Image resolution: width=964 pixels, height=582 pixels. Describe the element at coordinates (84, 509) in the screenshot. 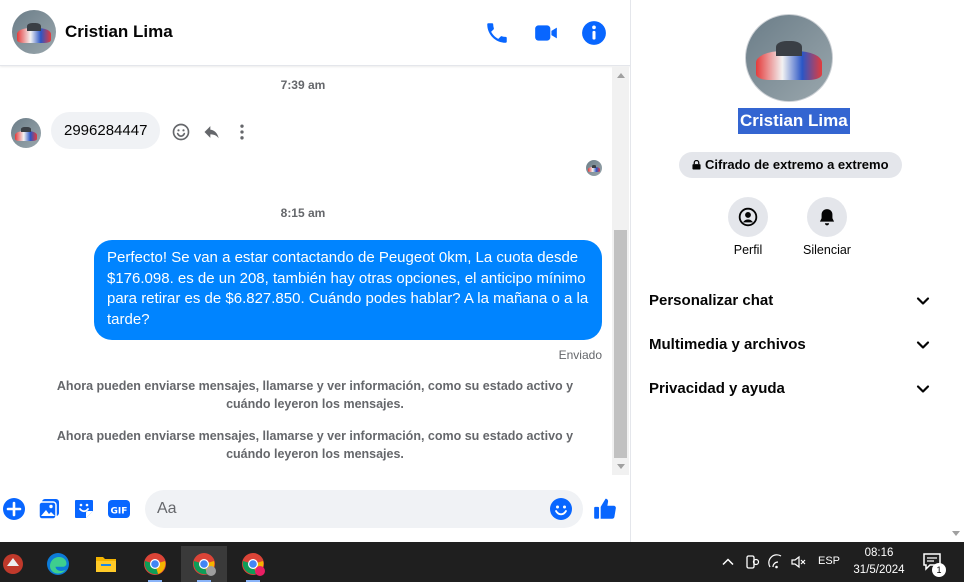

I see `sticker-icon` at that location.